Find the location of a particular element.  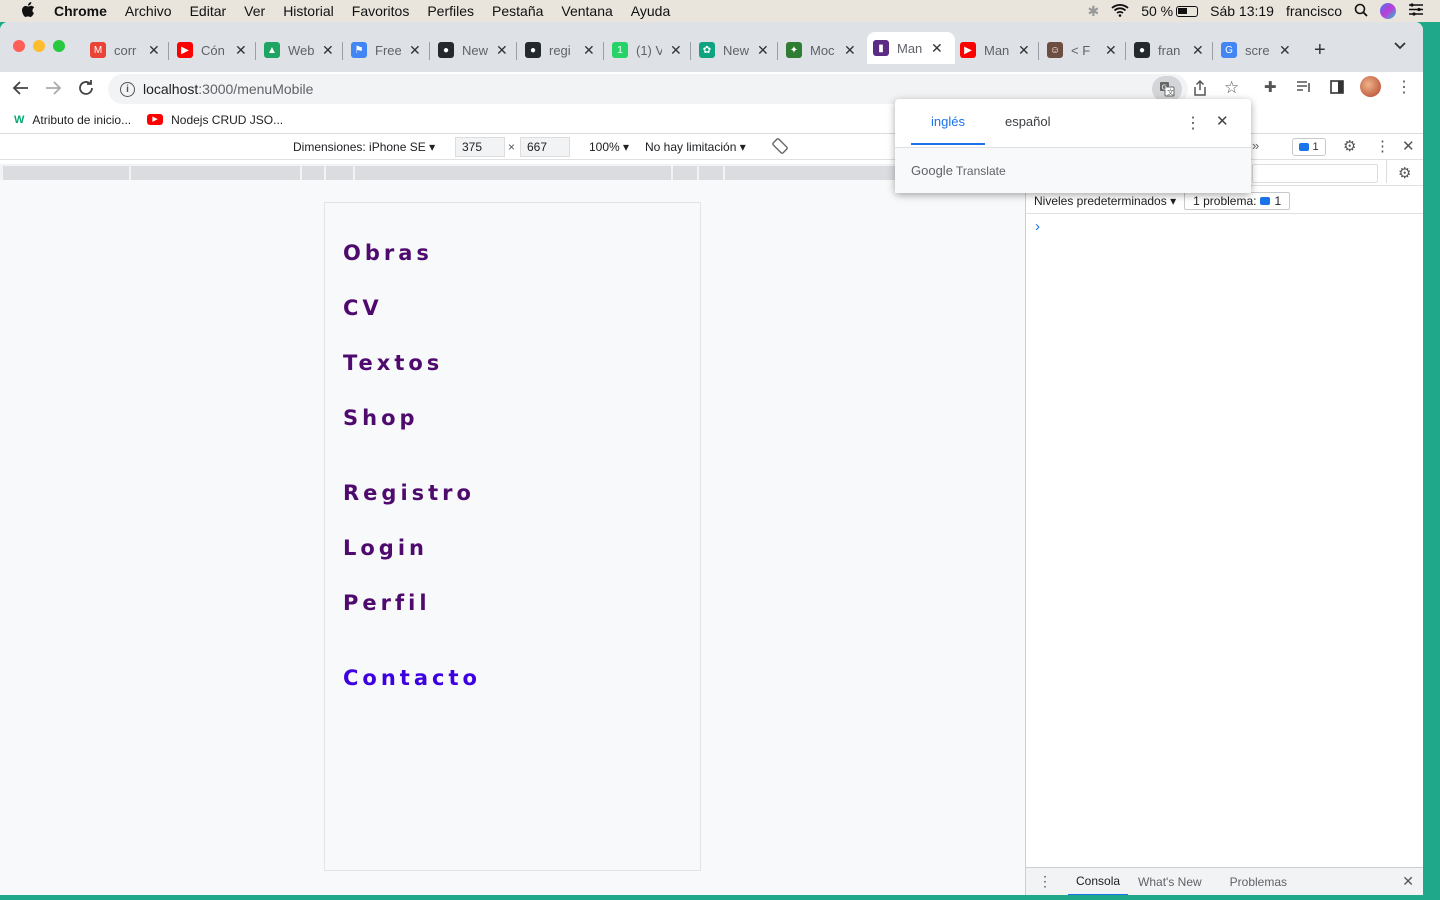

share-icon is located at coordinates (1200, 88).